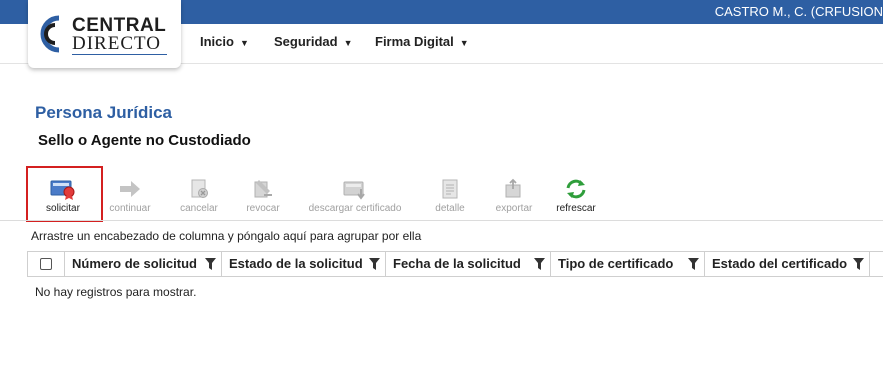 The width and height of the screenshot is (883, 385). I want to click on select-all-checkbox, so click(46, 264).